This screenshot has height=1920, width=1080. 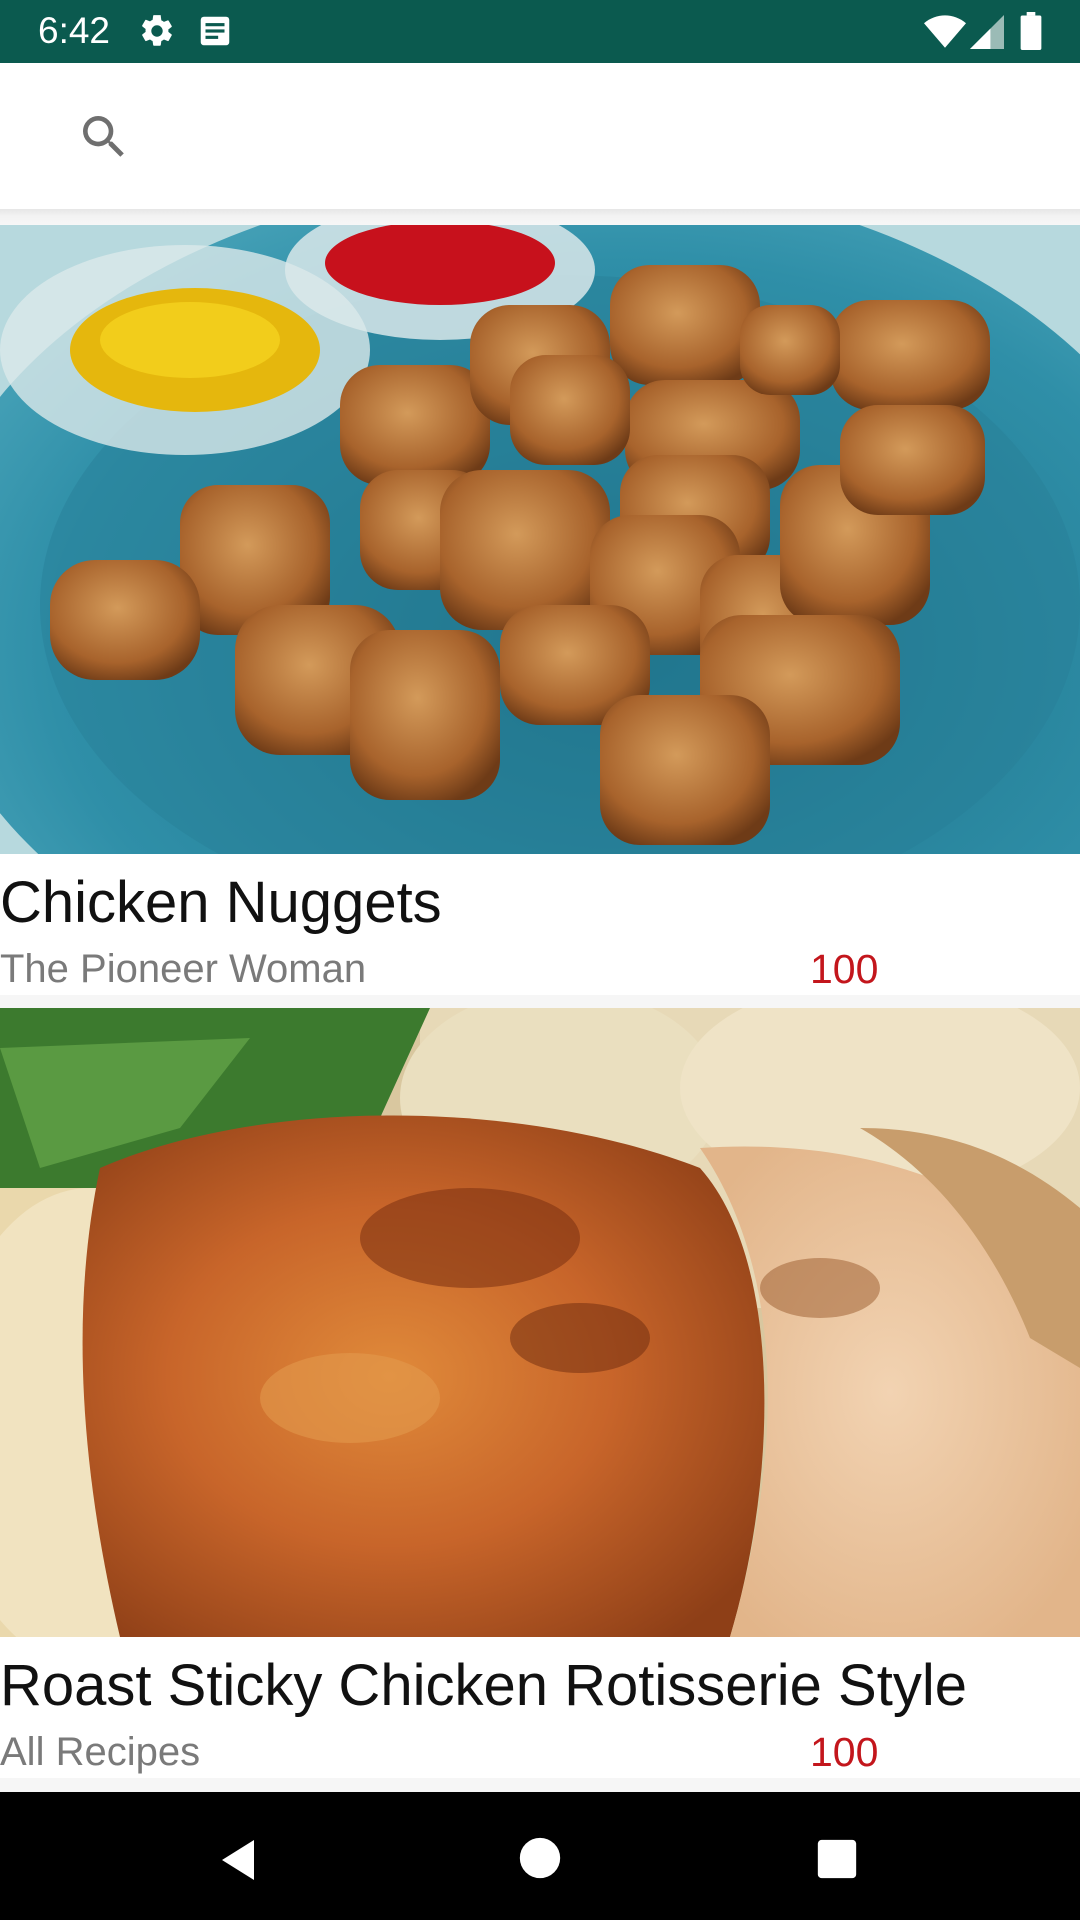 I want to click on home-icon, so click(x=540, y=1858).